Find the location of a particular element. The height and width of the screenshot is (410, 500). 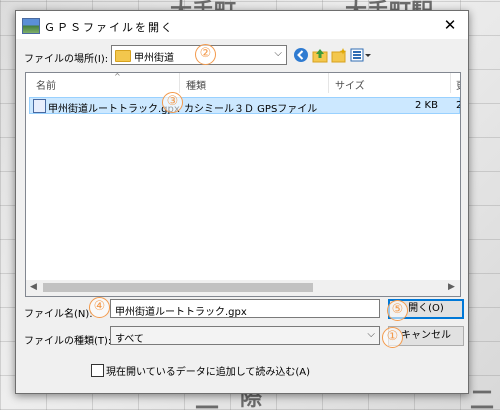

file-type-cell: カシミール３Ｄ GPSファイル is located at coordinates (251, 109).